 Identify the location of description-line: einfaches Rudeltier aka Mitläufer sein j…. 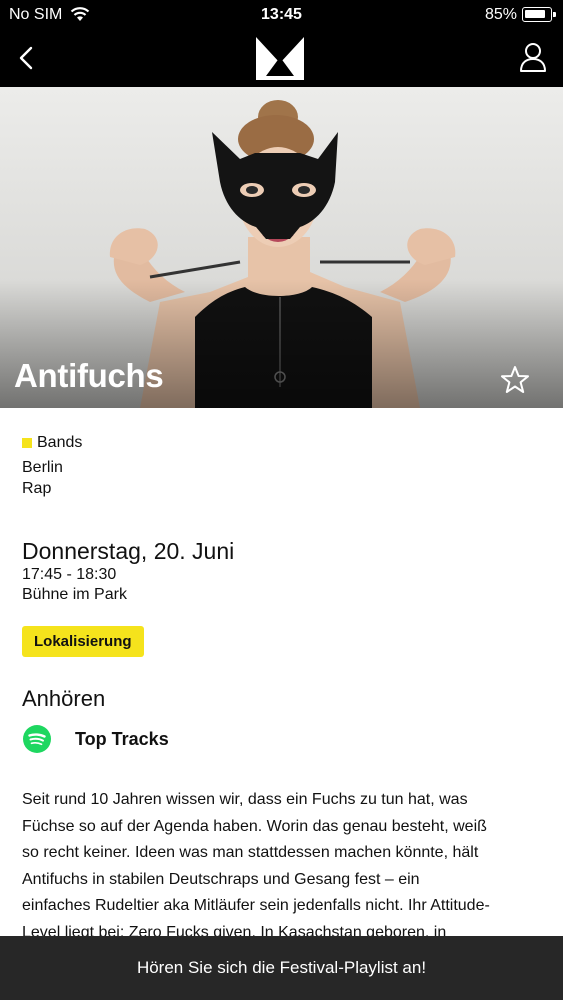
(256, 905).